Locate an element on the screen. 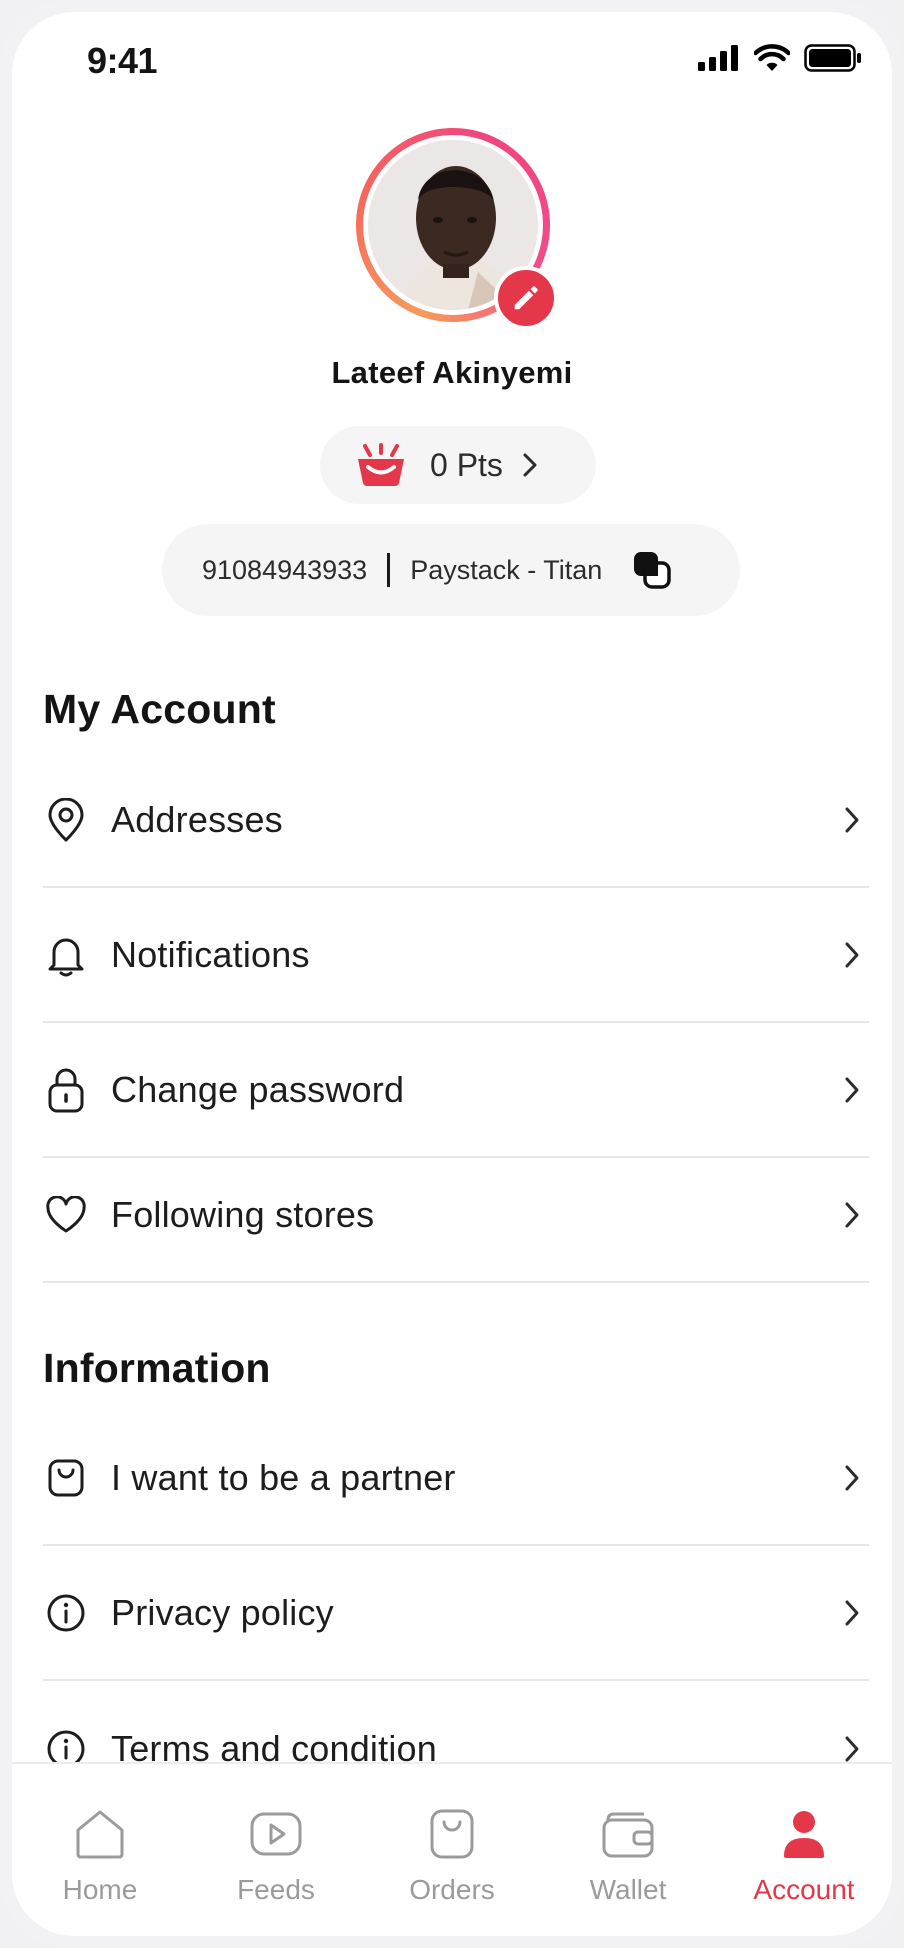  rewards-basket-icon is located at coordinates (381, 464).